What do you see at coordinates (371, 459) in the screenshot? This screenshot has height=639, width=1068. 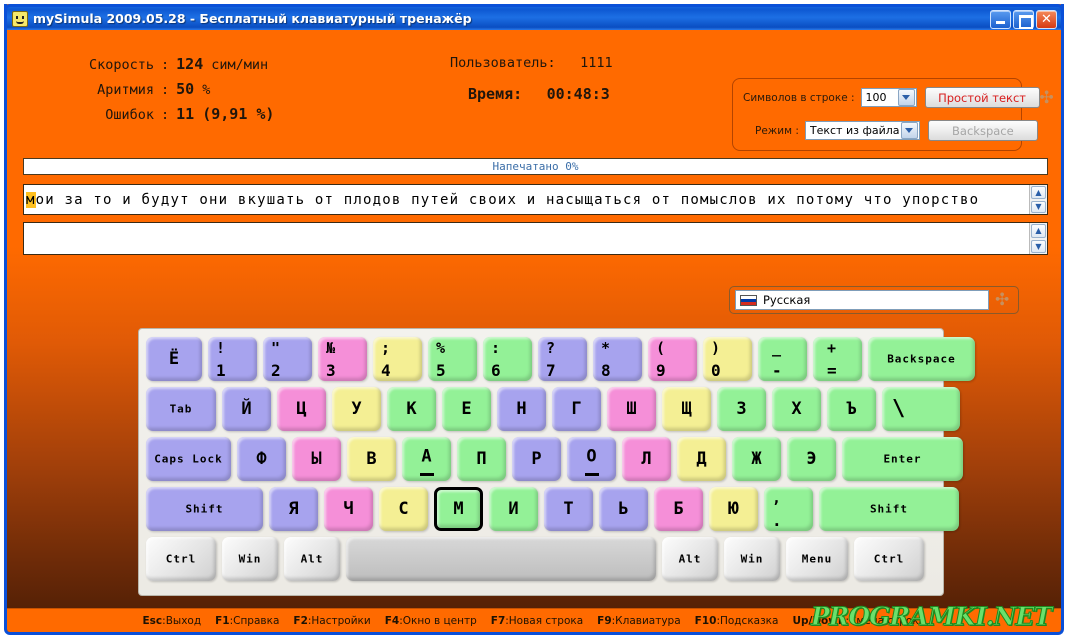 I see `key-ru-v: В` at bounding box center [371, 459].